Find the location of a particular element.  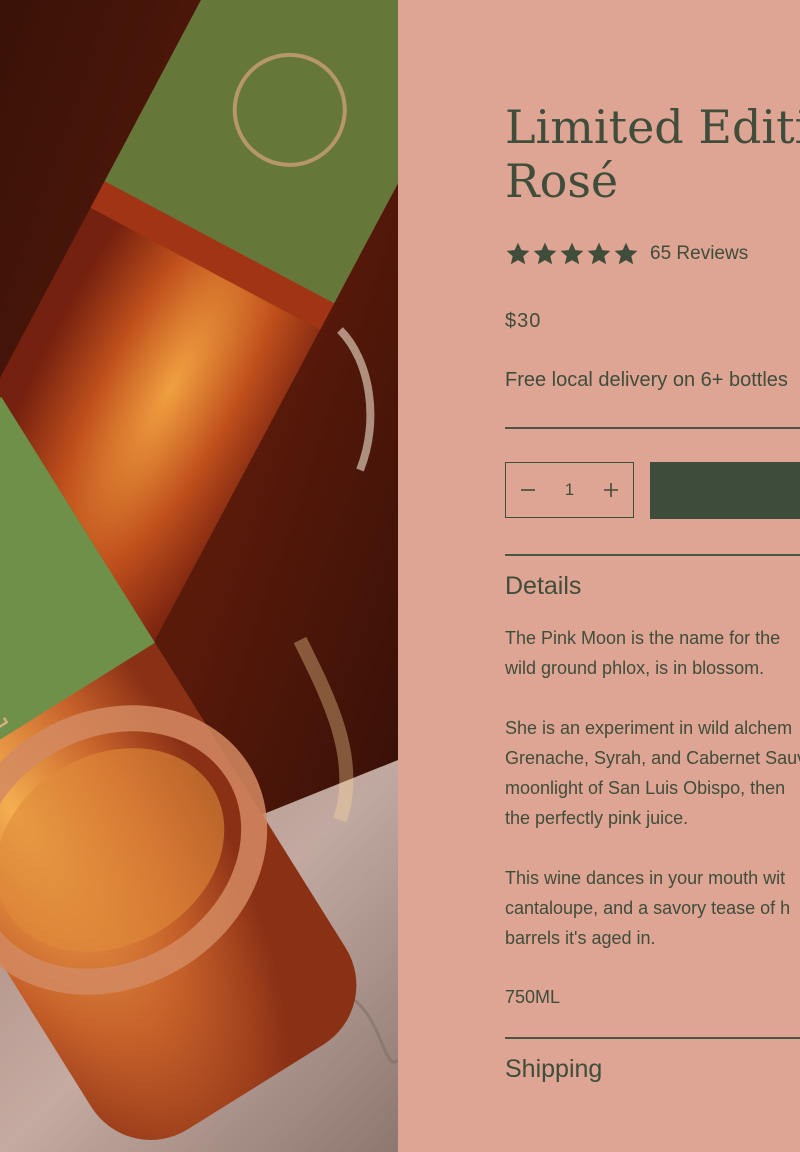

details-text: moonlight of San Luis Obispo, then is located at coordinates (645, 788).